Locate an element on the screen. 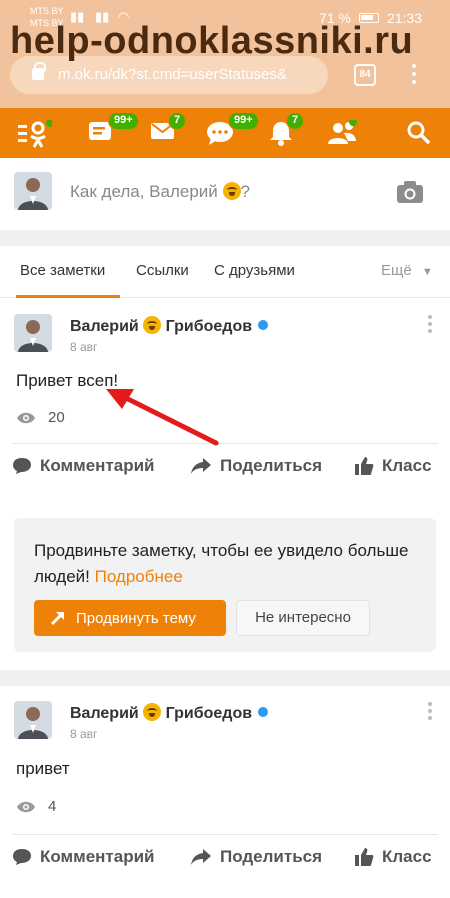 The width and height of the screenshot is (450, 898). views-count: 20 is located at coordinates (56, 417).